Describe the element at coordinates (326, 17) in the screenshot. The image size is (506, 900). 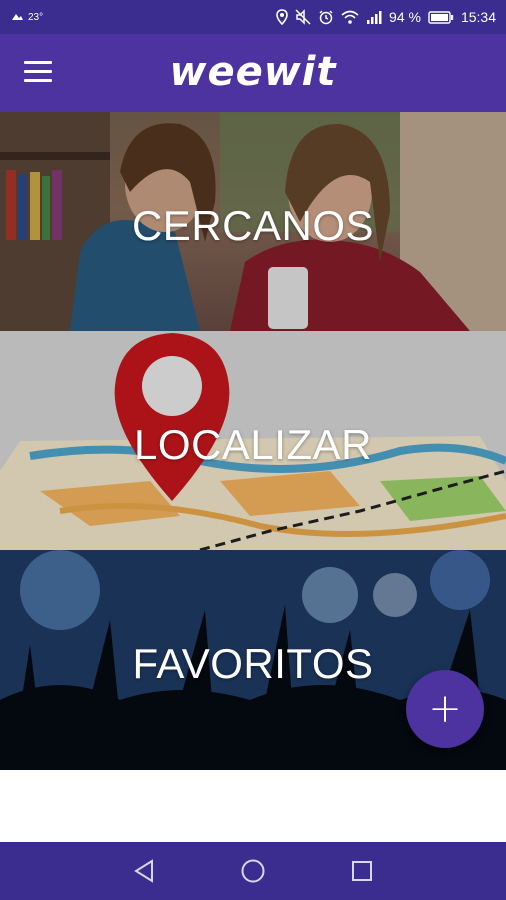
I see `alarm-icon` at that location.